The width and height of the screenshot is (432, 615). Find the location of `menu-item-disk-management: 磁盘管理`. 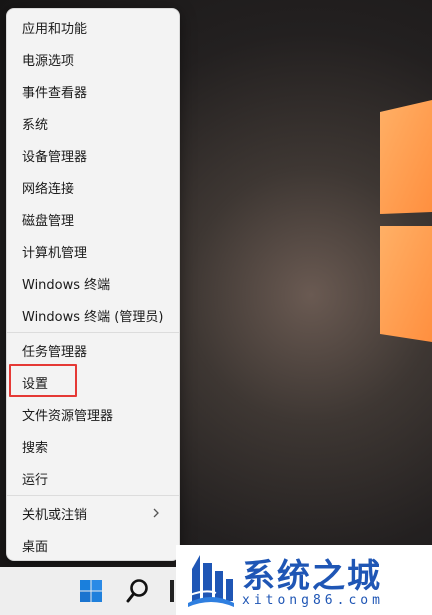

menu-item-disk-management: 磁盘管理 is located at coordinates (94, 219).